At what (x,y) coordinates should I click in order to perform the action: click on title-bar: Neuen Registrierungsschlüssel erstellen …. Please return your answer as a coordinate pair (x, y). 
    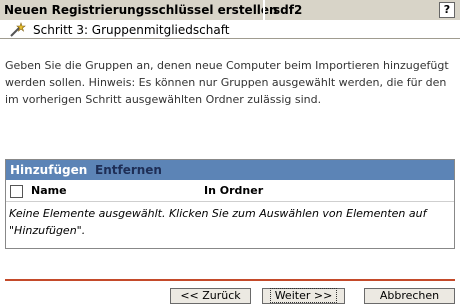
    Looking at the image, I should click on (230, 10).